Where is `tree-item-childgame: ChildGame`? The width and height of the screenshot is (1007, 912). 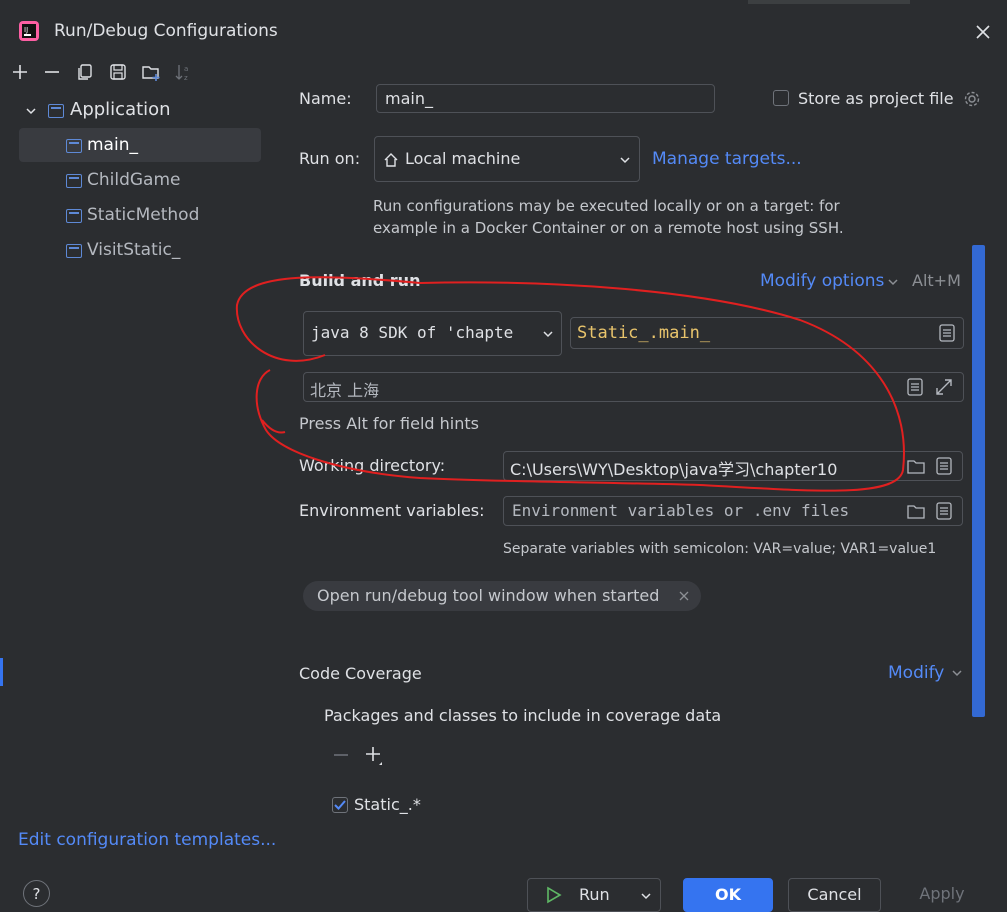
tree-item-childgame: ChildGame is located at coordinates (134, 180).